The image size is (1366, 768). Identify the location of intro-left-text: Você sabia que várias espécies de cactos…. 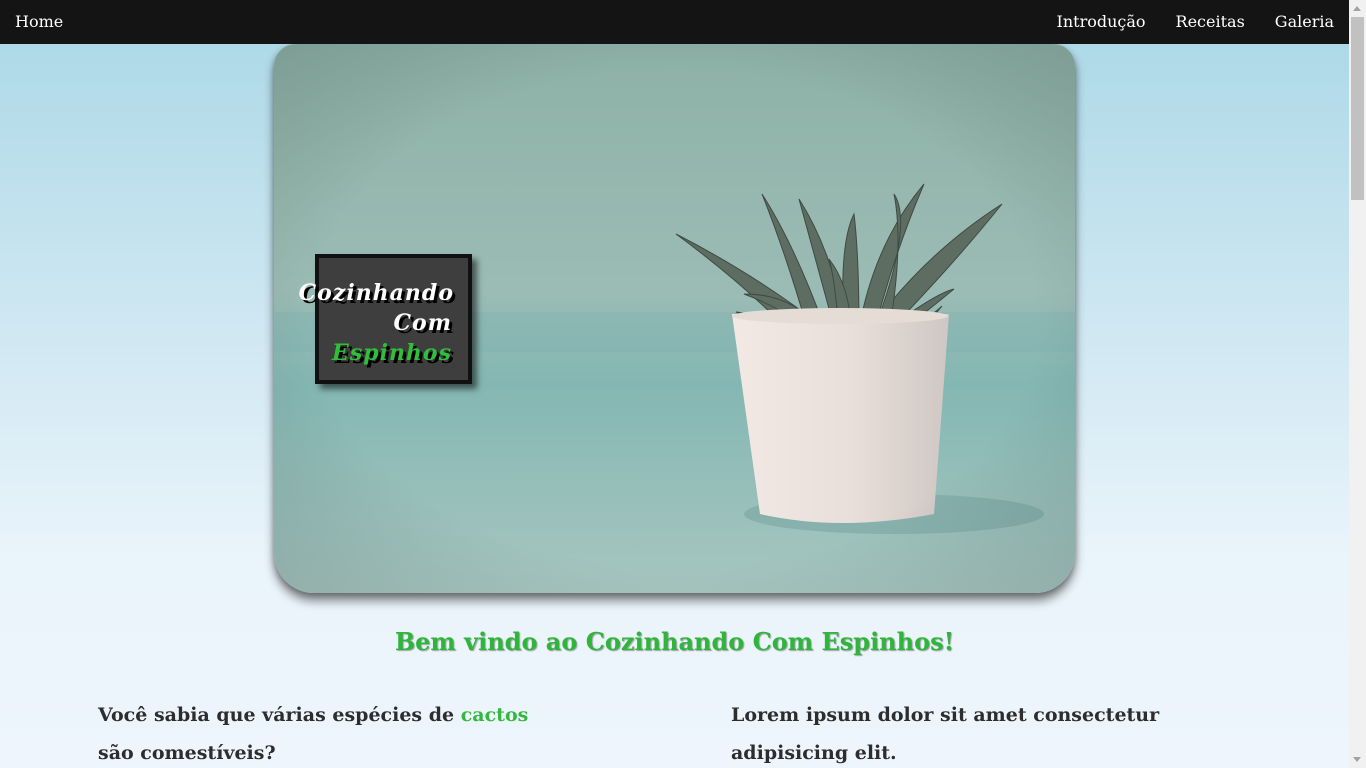
(318, 732).